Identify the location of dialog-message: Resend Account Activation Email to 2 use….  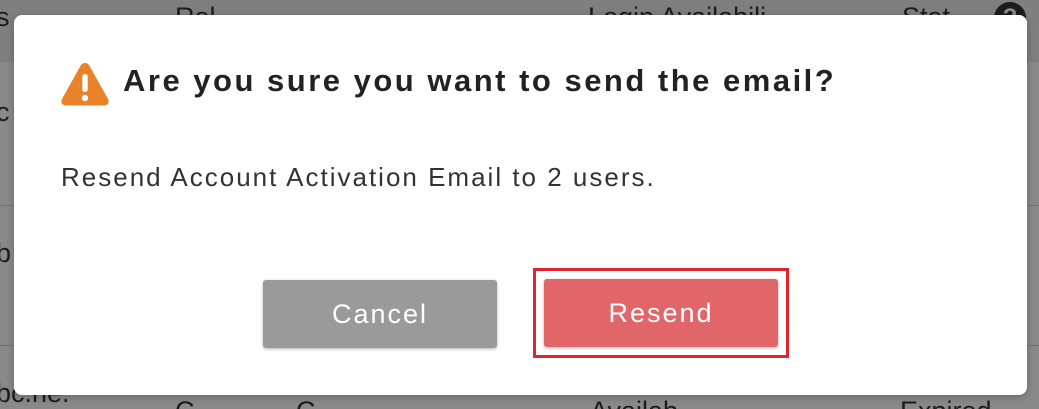
(358, 177).